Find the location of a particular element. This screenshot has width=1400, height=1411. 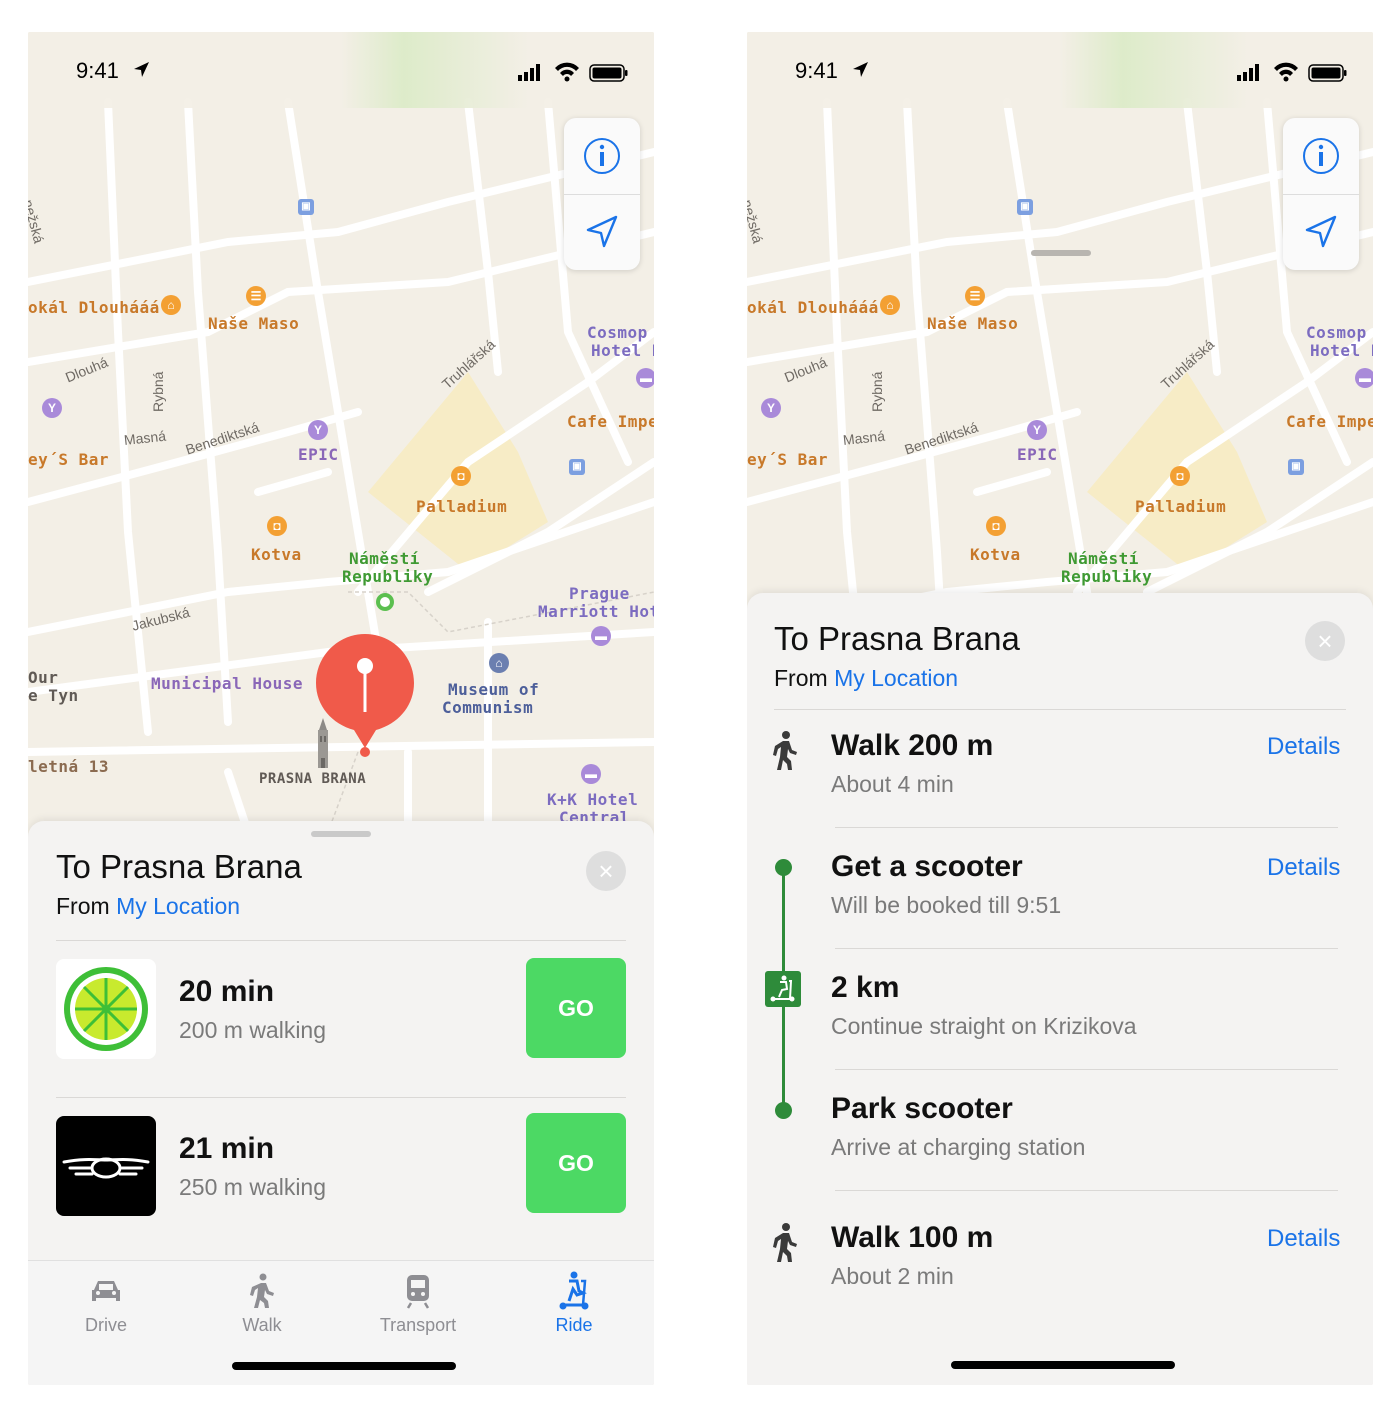

train-icon is located at coordinates (418, 1292).